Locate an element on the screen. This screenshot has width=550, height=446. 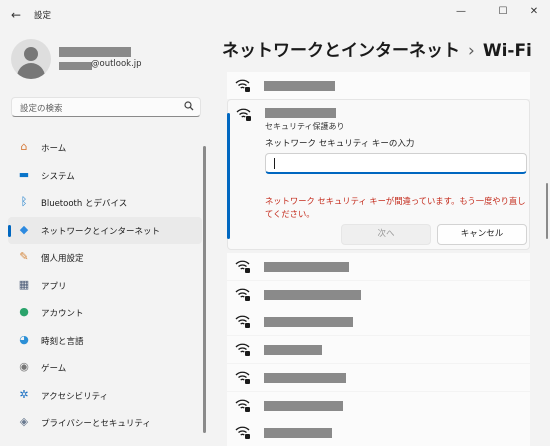
breadcrumb: ネットワークとインターネット › Wi-Fi is located at coordinates (377, 48).